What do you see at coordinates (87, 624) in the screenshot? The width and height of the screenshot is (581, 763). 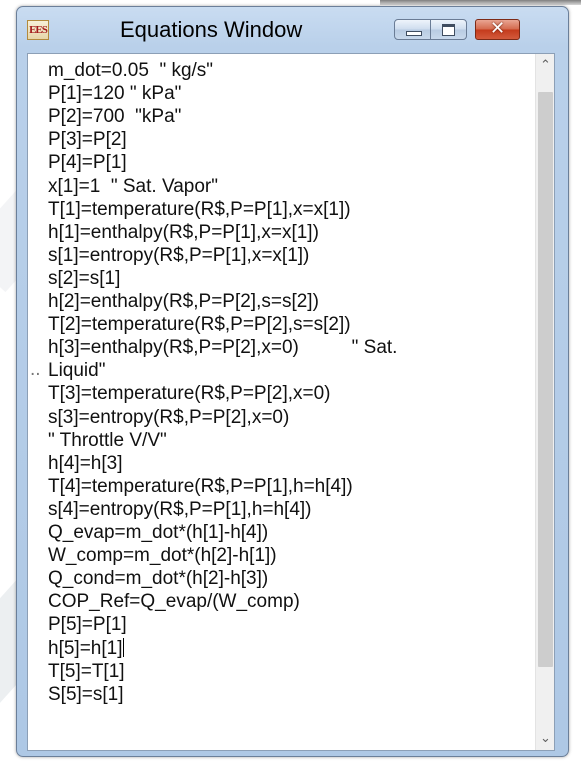 I see `equation-line: P[5]=P[1]` at bounding box center [87, 624].